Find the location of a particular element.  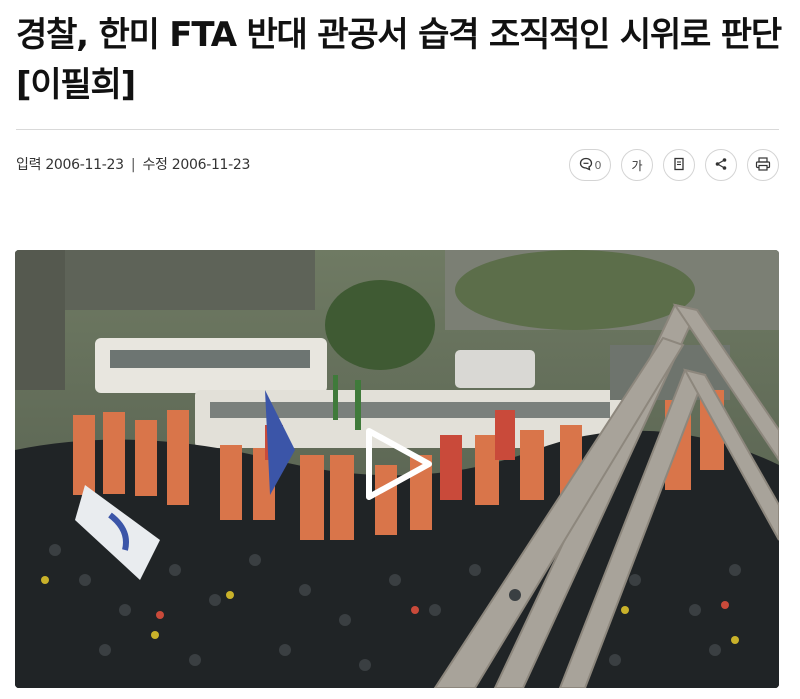

article-toolbar: 0 가 is located at coordinates (674, 165).